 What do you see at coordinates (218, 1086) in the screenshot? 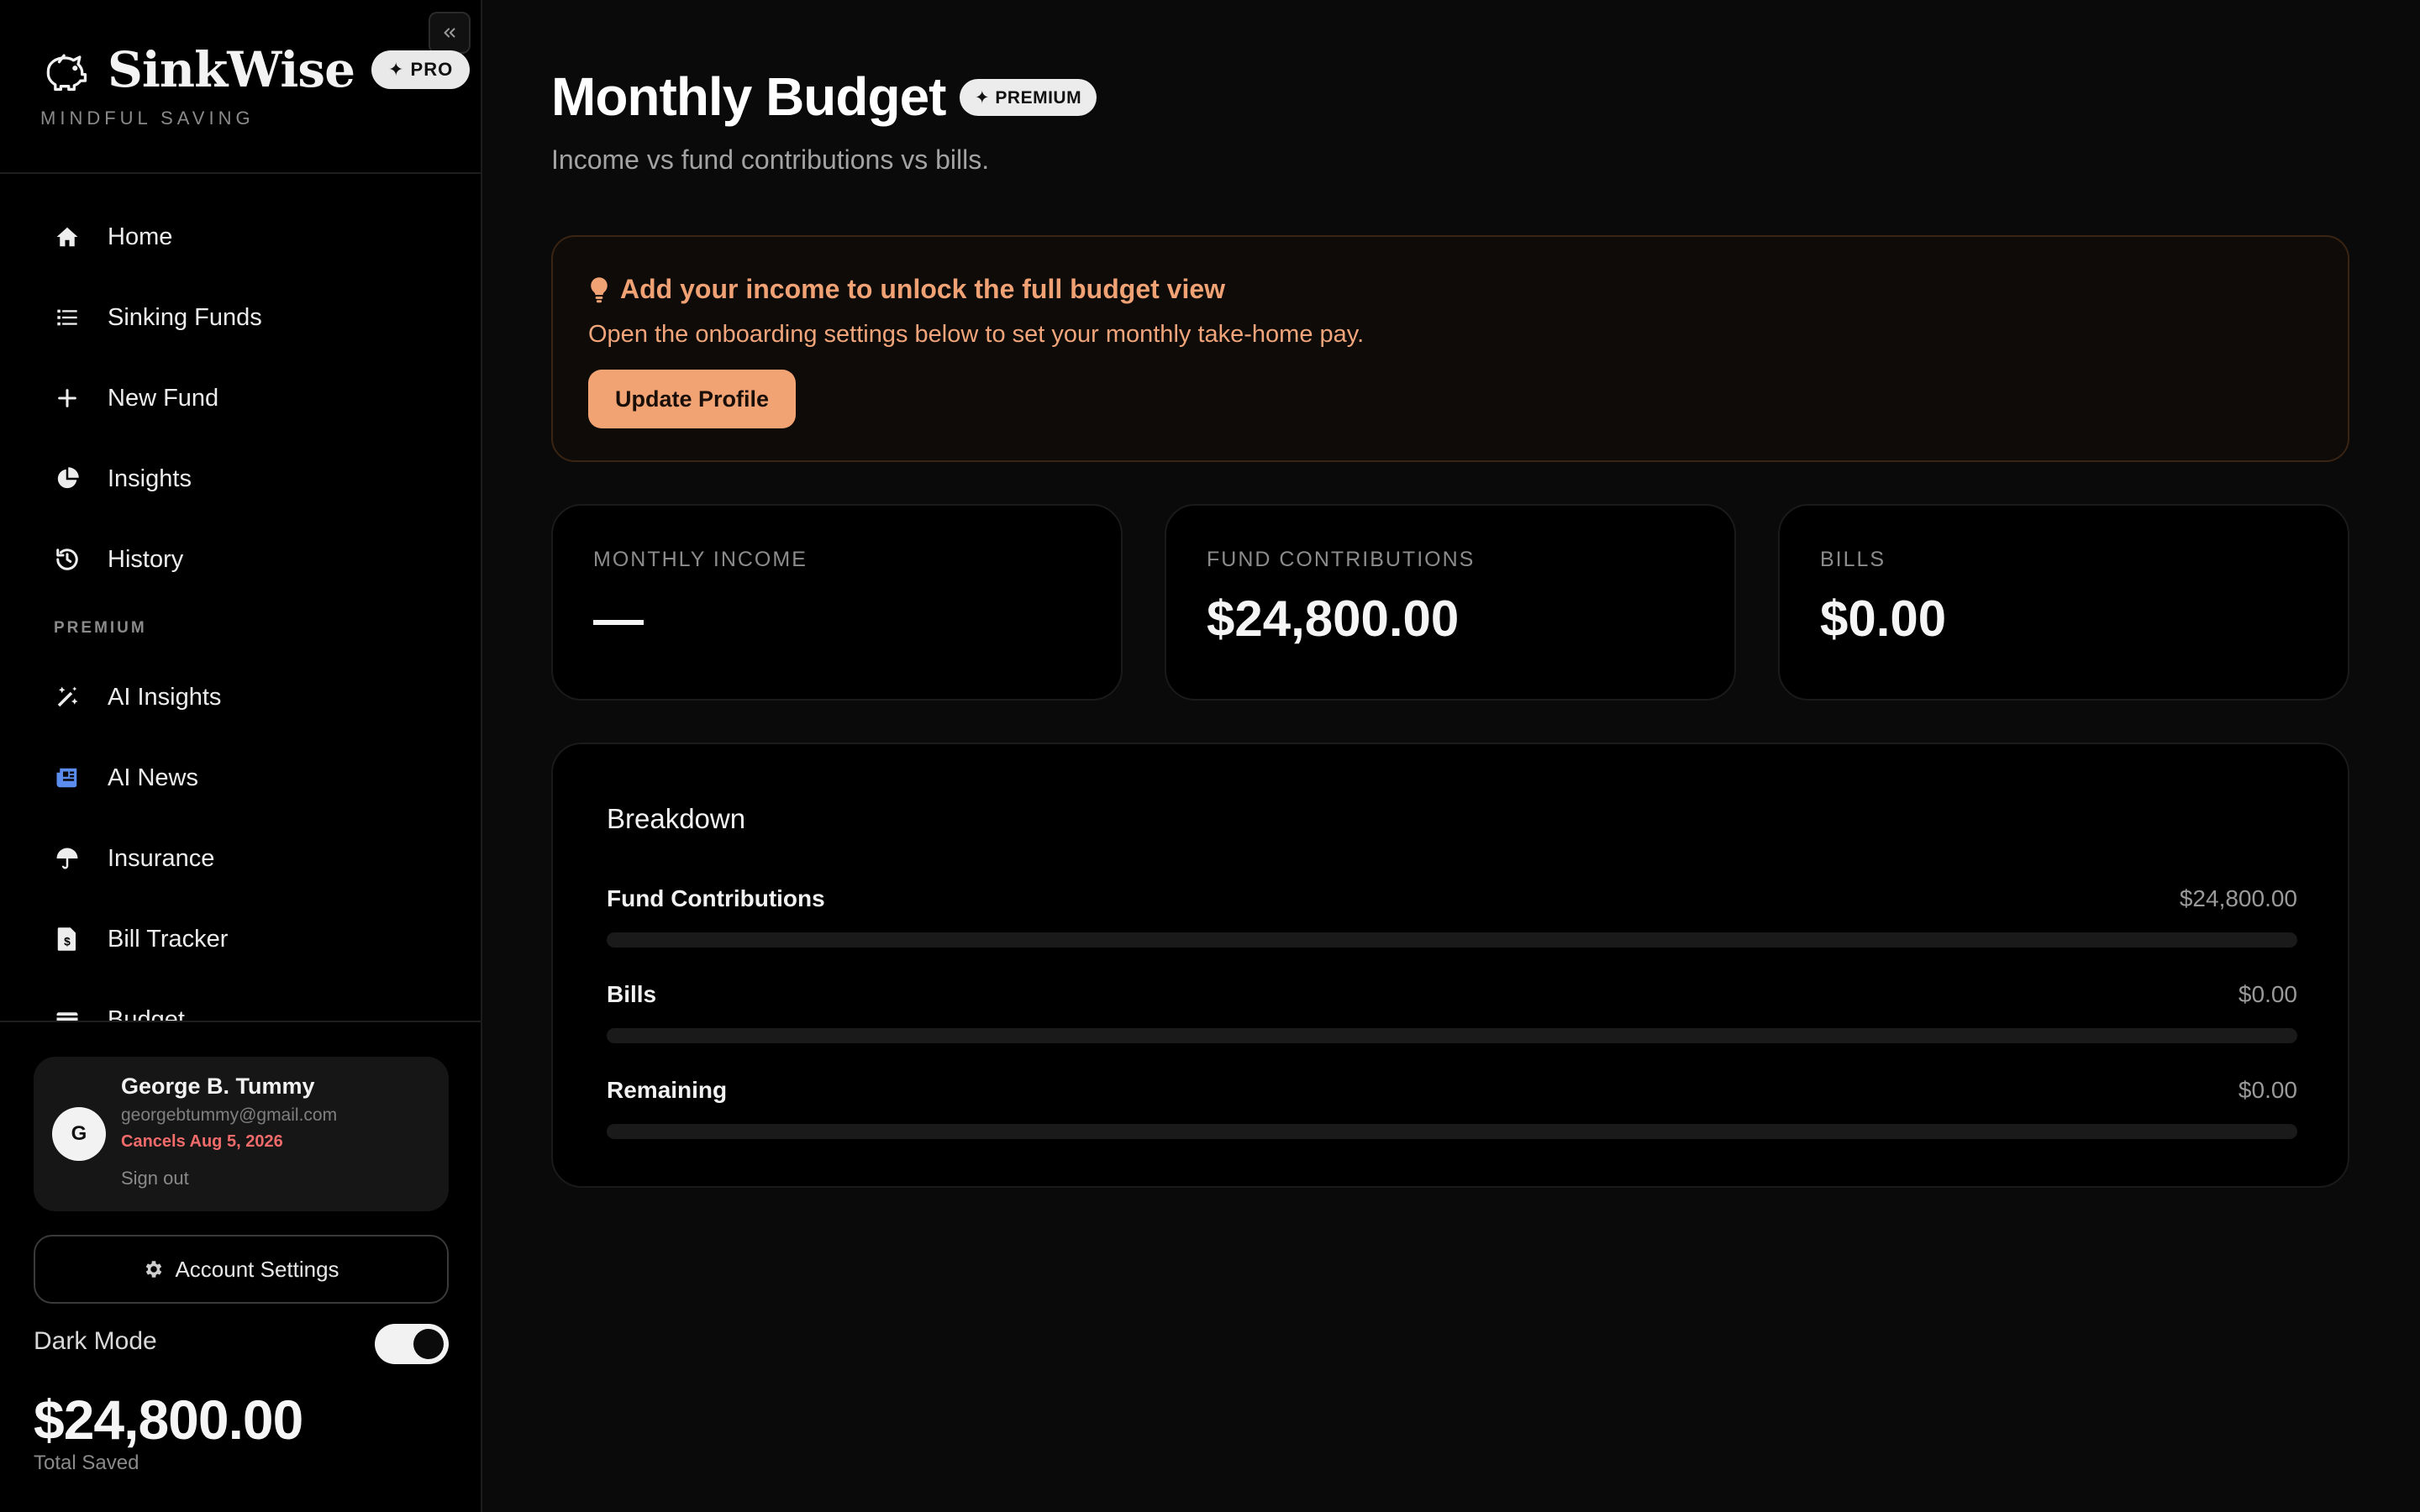
I see `user-name: George B. Tummy` at bounding box center [218, 1086].